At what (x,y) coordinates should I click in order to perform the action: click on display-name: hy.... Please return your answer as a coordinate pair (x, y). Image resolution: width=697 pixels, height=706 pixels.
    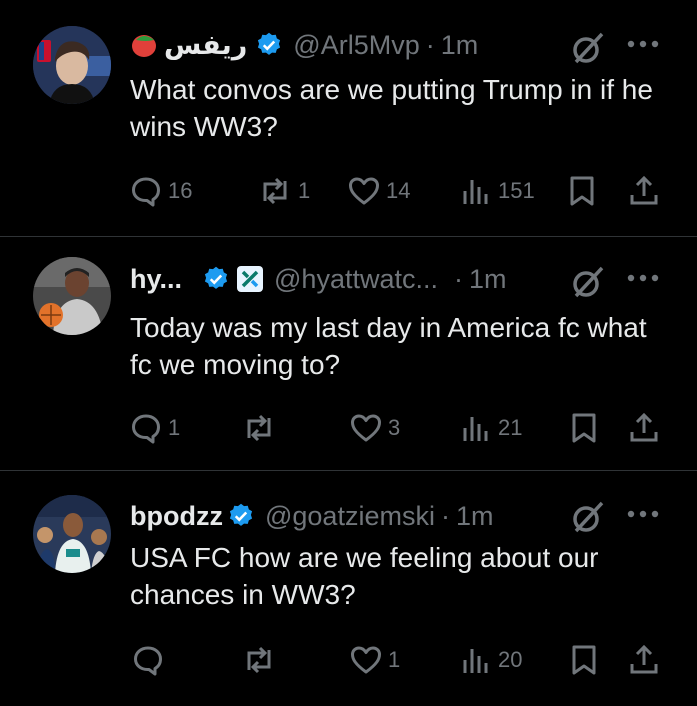
    Looking at the image, I should click on (156, 279).